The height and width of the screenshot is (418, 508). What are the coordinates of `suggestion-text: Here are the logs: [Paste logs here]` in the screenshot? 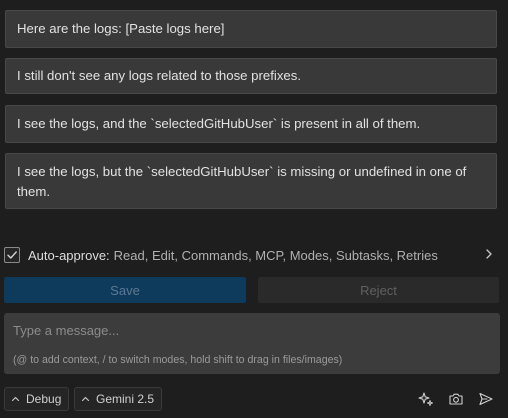 It's located at (121, 28).